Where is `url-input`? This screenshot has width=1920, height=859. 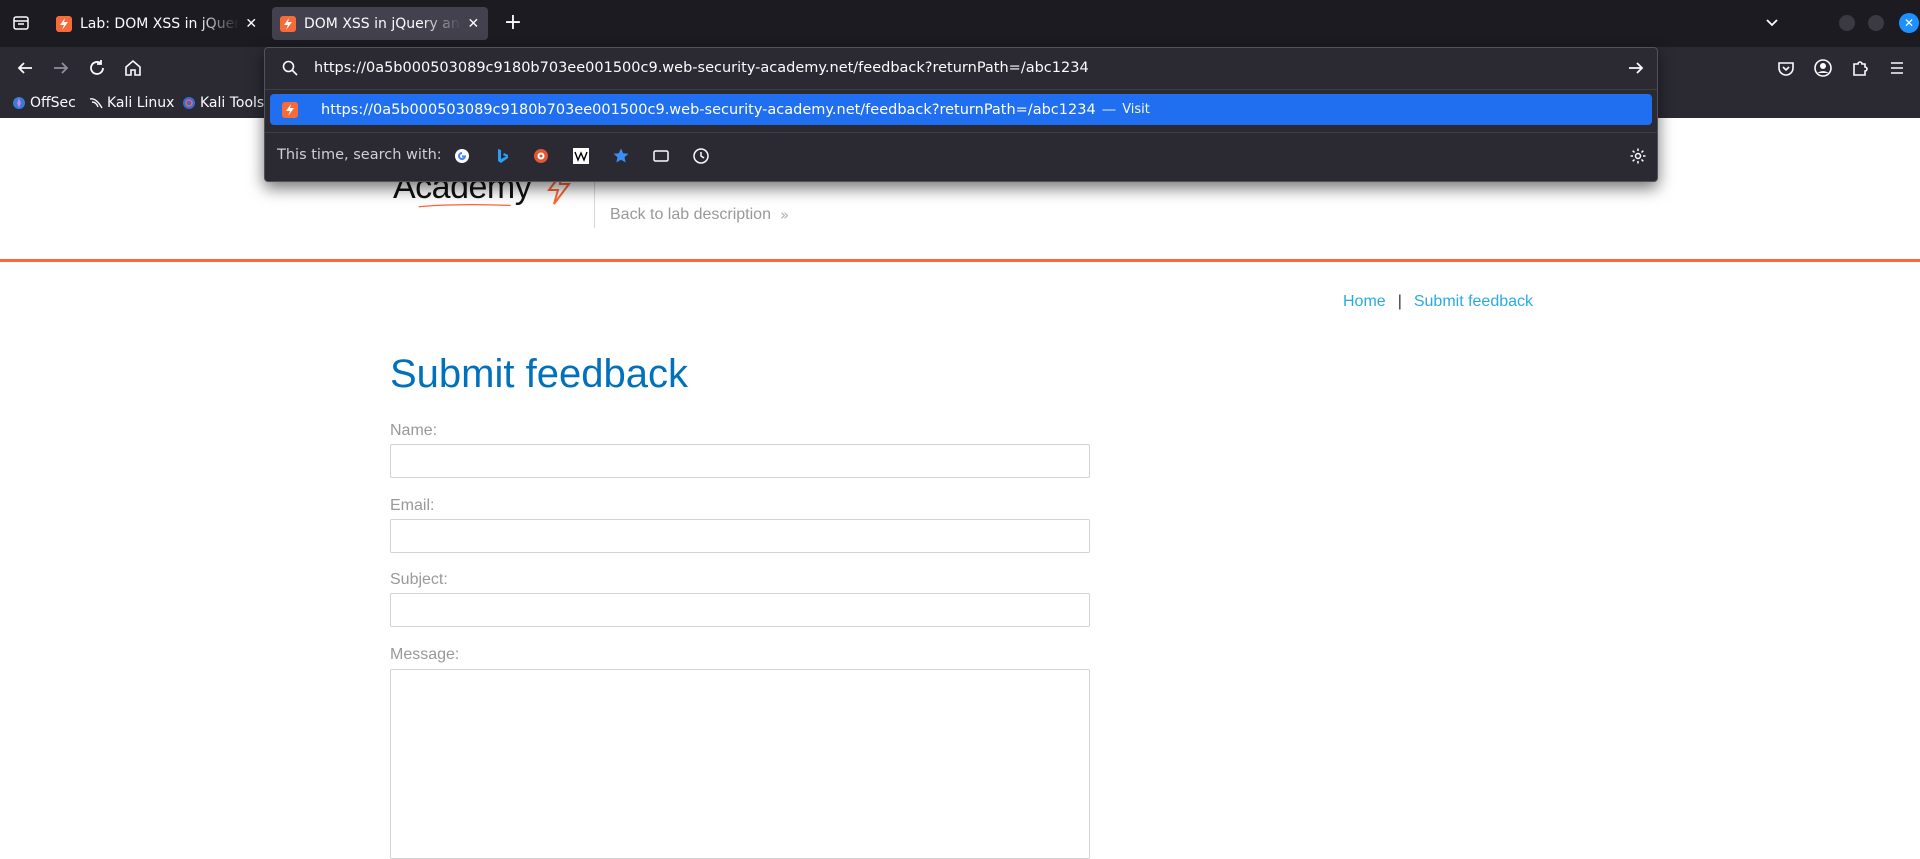
url-input is located at coordinates (949, 68).